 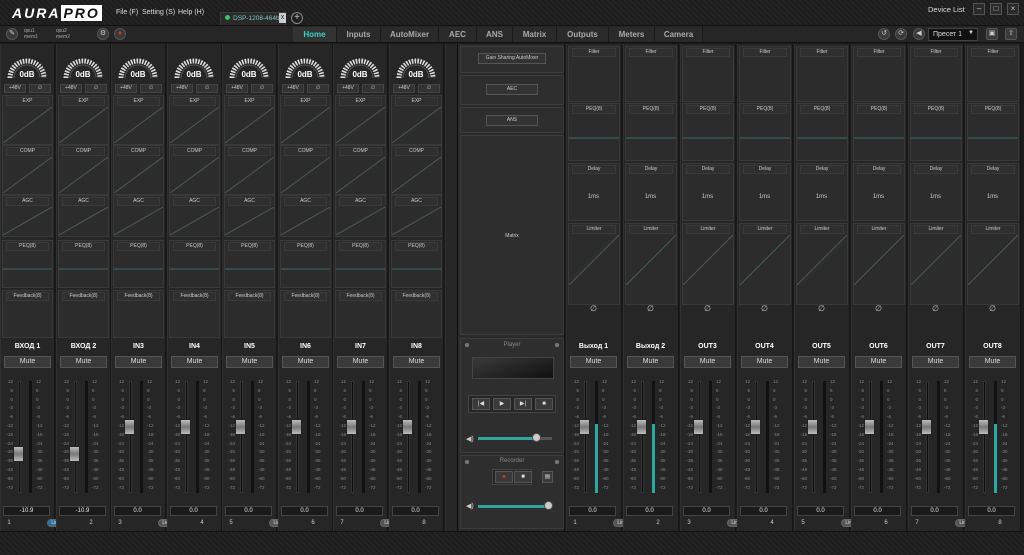 I want to click on play-icon: ▶, so click(x=502, y=404).